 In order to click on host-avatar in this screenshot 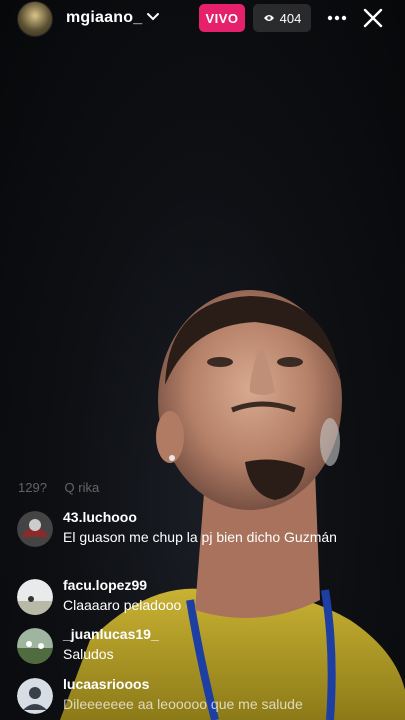, I will do `click(35, 19)`.